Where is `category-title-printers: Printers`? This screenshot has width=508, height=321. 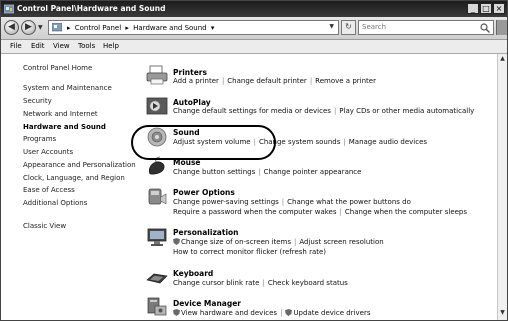
category-title-printers: Printers is located at coordinates (190, 72).